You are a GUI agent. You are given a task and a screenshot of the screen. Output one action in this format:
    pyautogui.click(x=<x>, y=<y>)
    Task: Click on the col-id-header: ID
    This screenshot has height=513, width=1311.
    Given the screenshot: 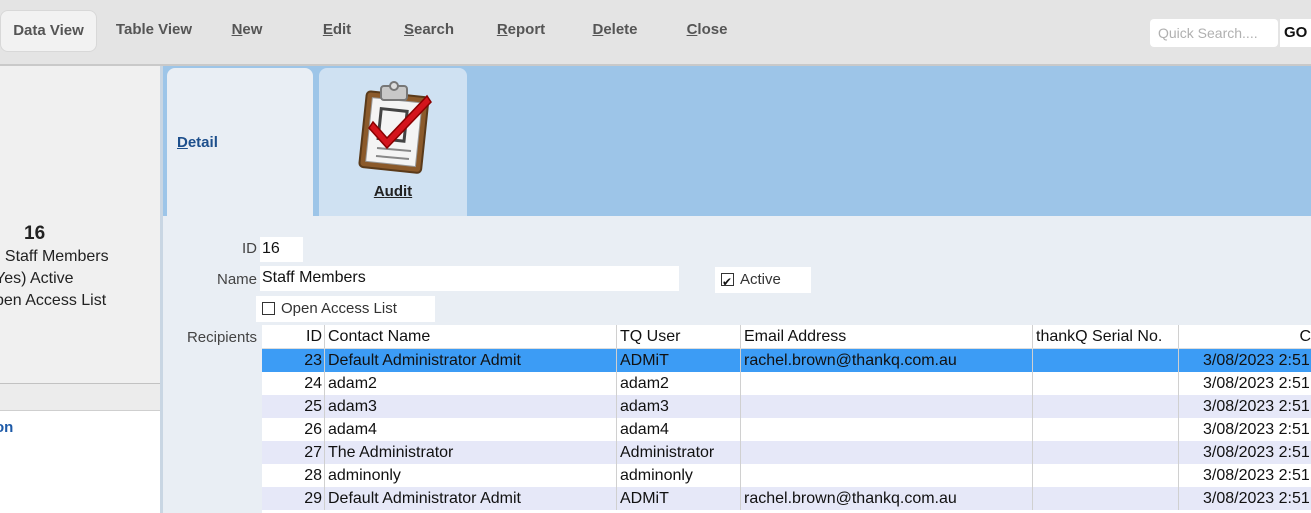 What is the action you would take?
    pyautogui.click(x=293, y=336)
    